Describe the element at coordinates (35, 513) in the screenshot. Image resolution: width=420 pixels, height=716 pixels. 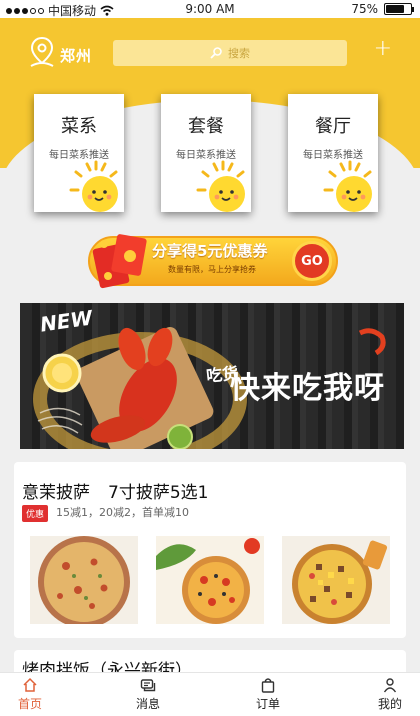
I see `discount-badge: 优惠` at that location.